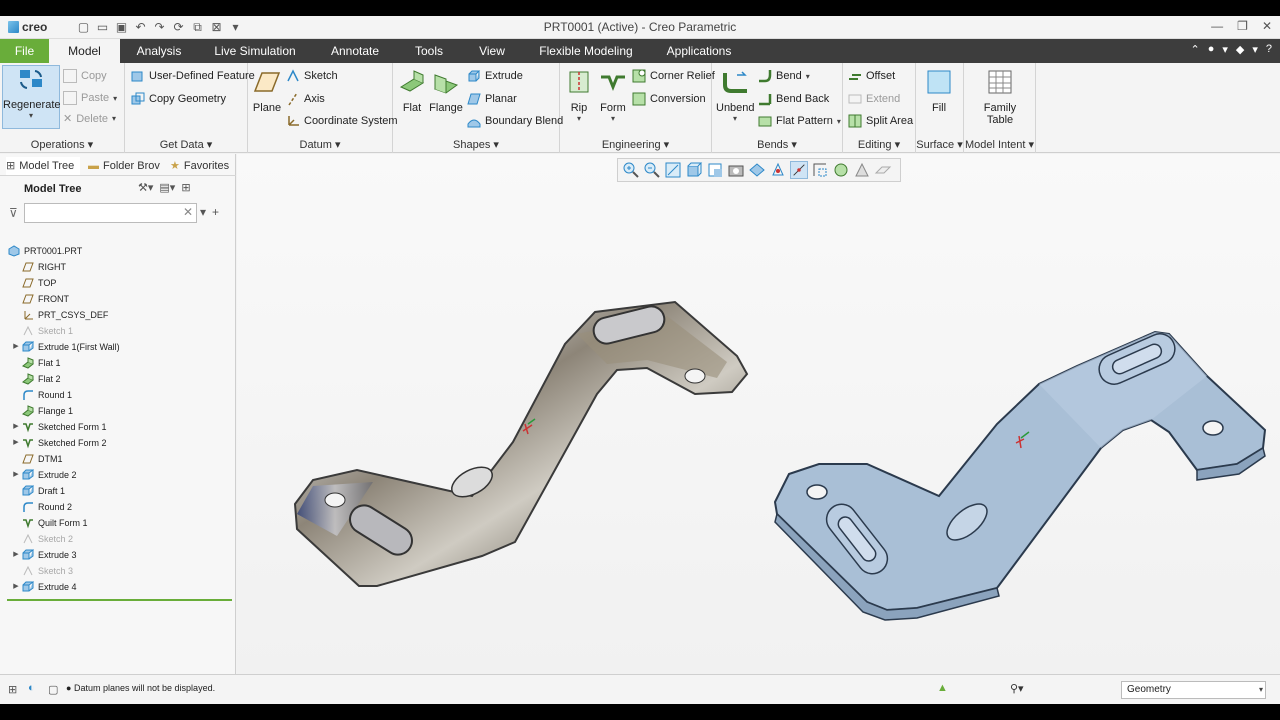 The image size is (1280, 720). What do you see at coordinates (586, 51) in the screenshot?
I see `tab-flexible-modeling: Flexible Modeling` at bounding box center [586, 51].